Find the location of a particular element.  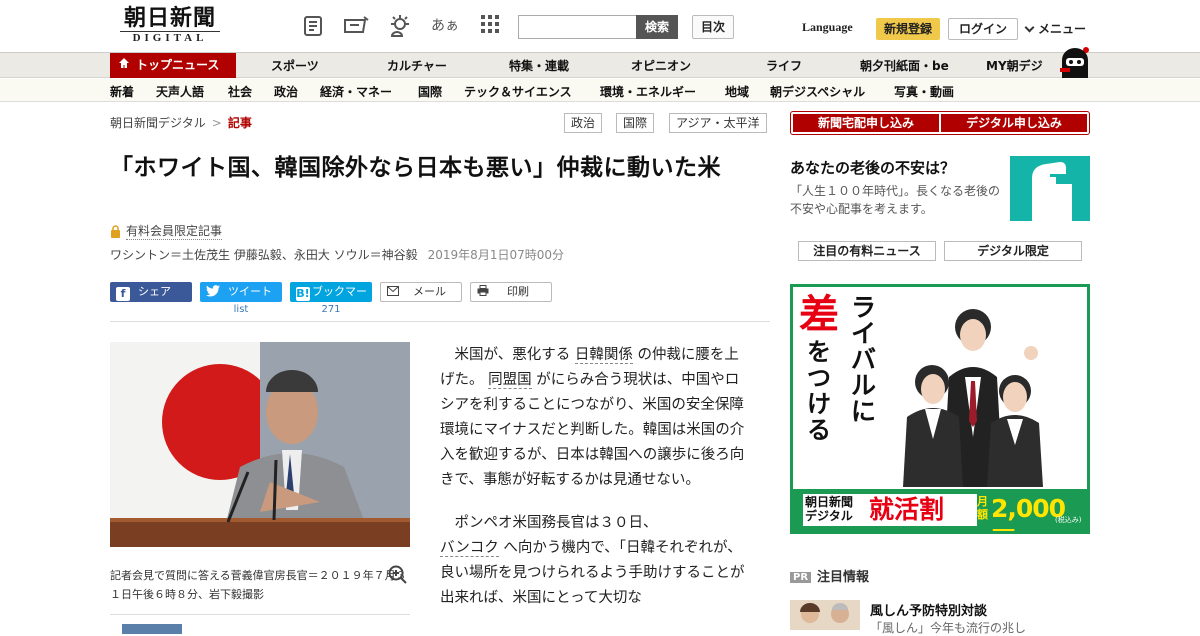

sub-item-politics: 政治 is located at coordinates (286, 91).